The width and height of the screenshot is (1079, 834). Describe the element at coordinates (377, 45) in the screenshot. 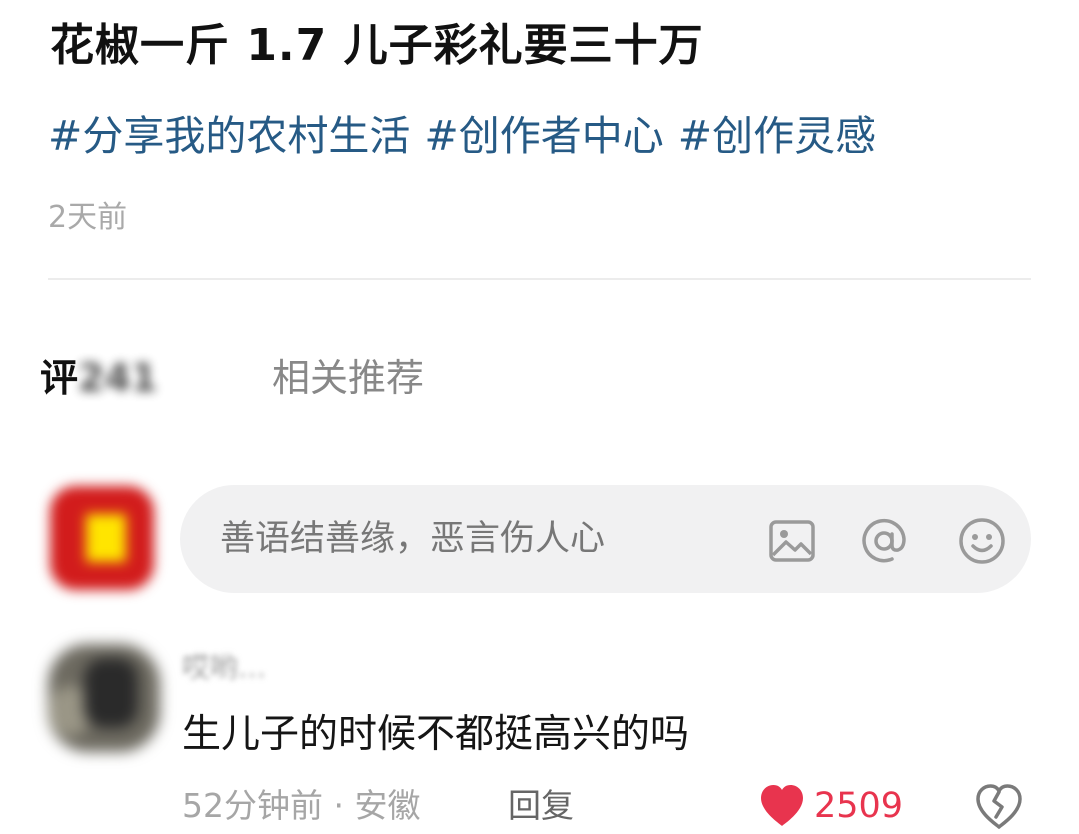

I see `post-title: 花椒一斤 1.7 儿子彩礼要三十万` at that location.